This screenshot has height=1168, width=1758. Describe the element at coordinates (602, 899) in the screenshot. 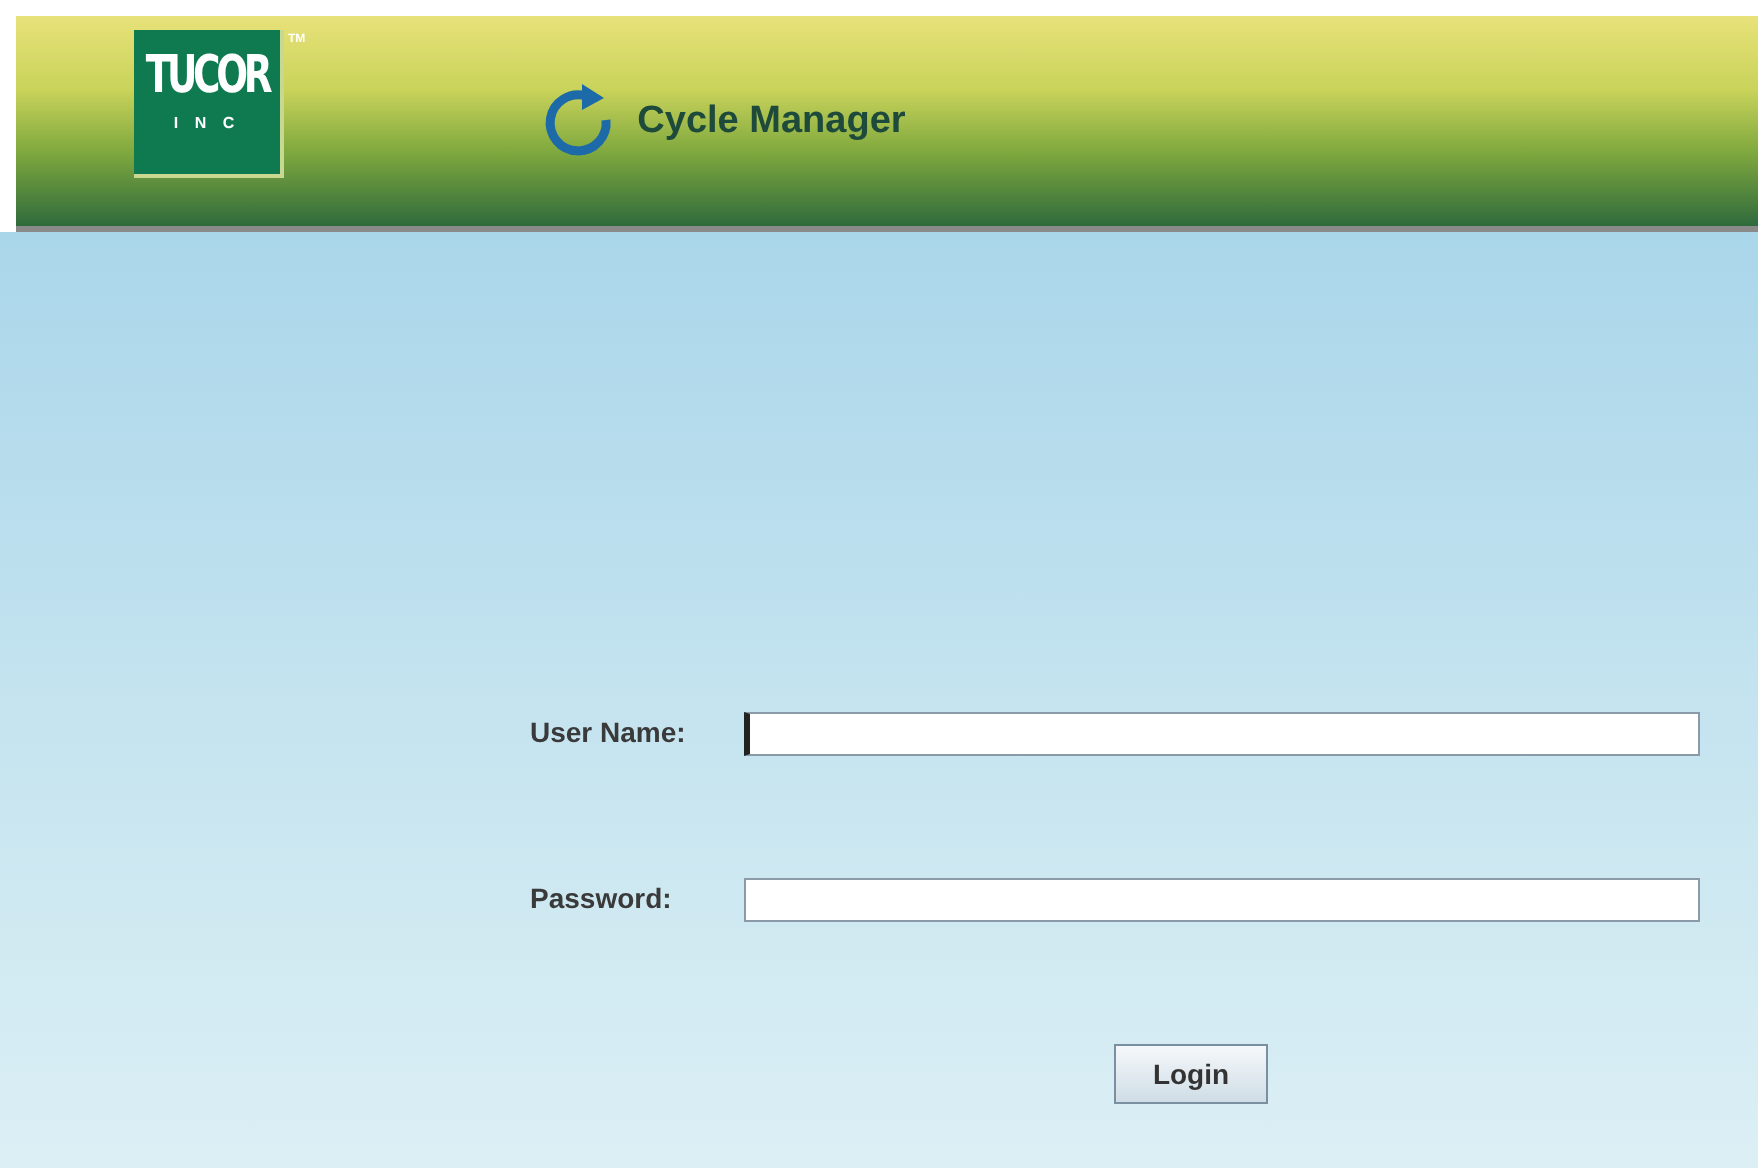

I see `field-label: Password:` at that location.